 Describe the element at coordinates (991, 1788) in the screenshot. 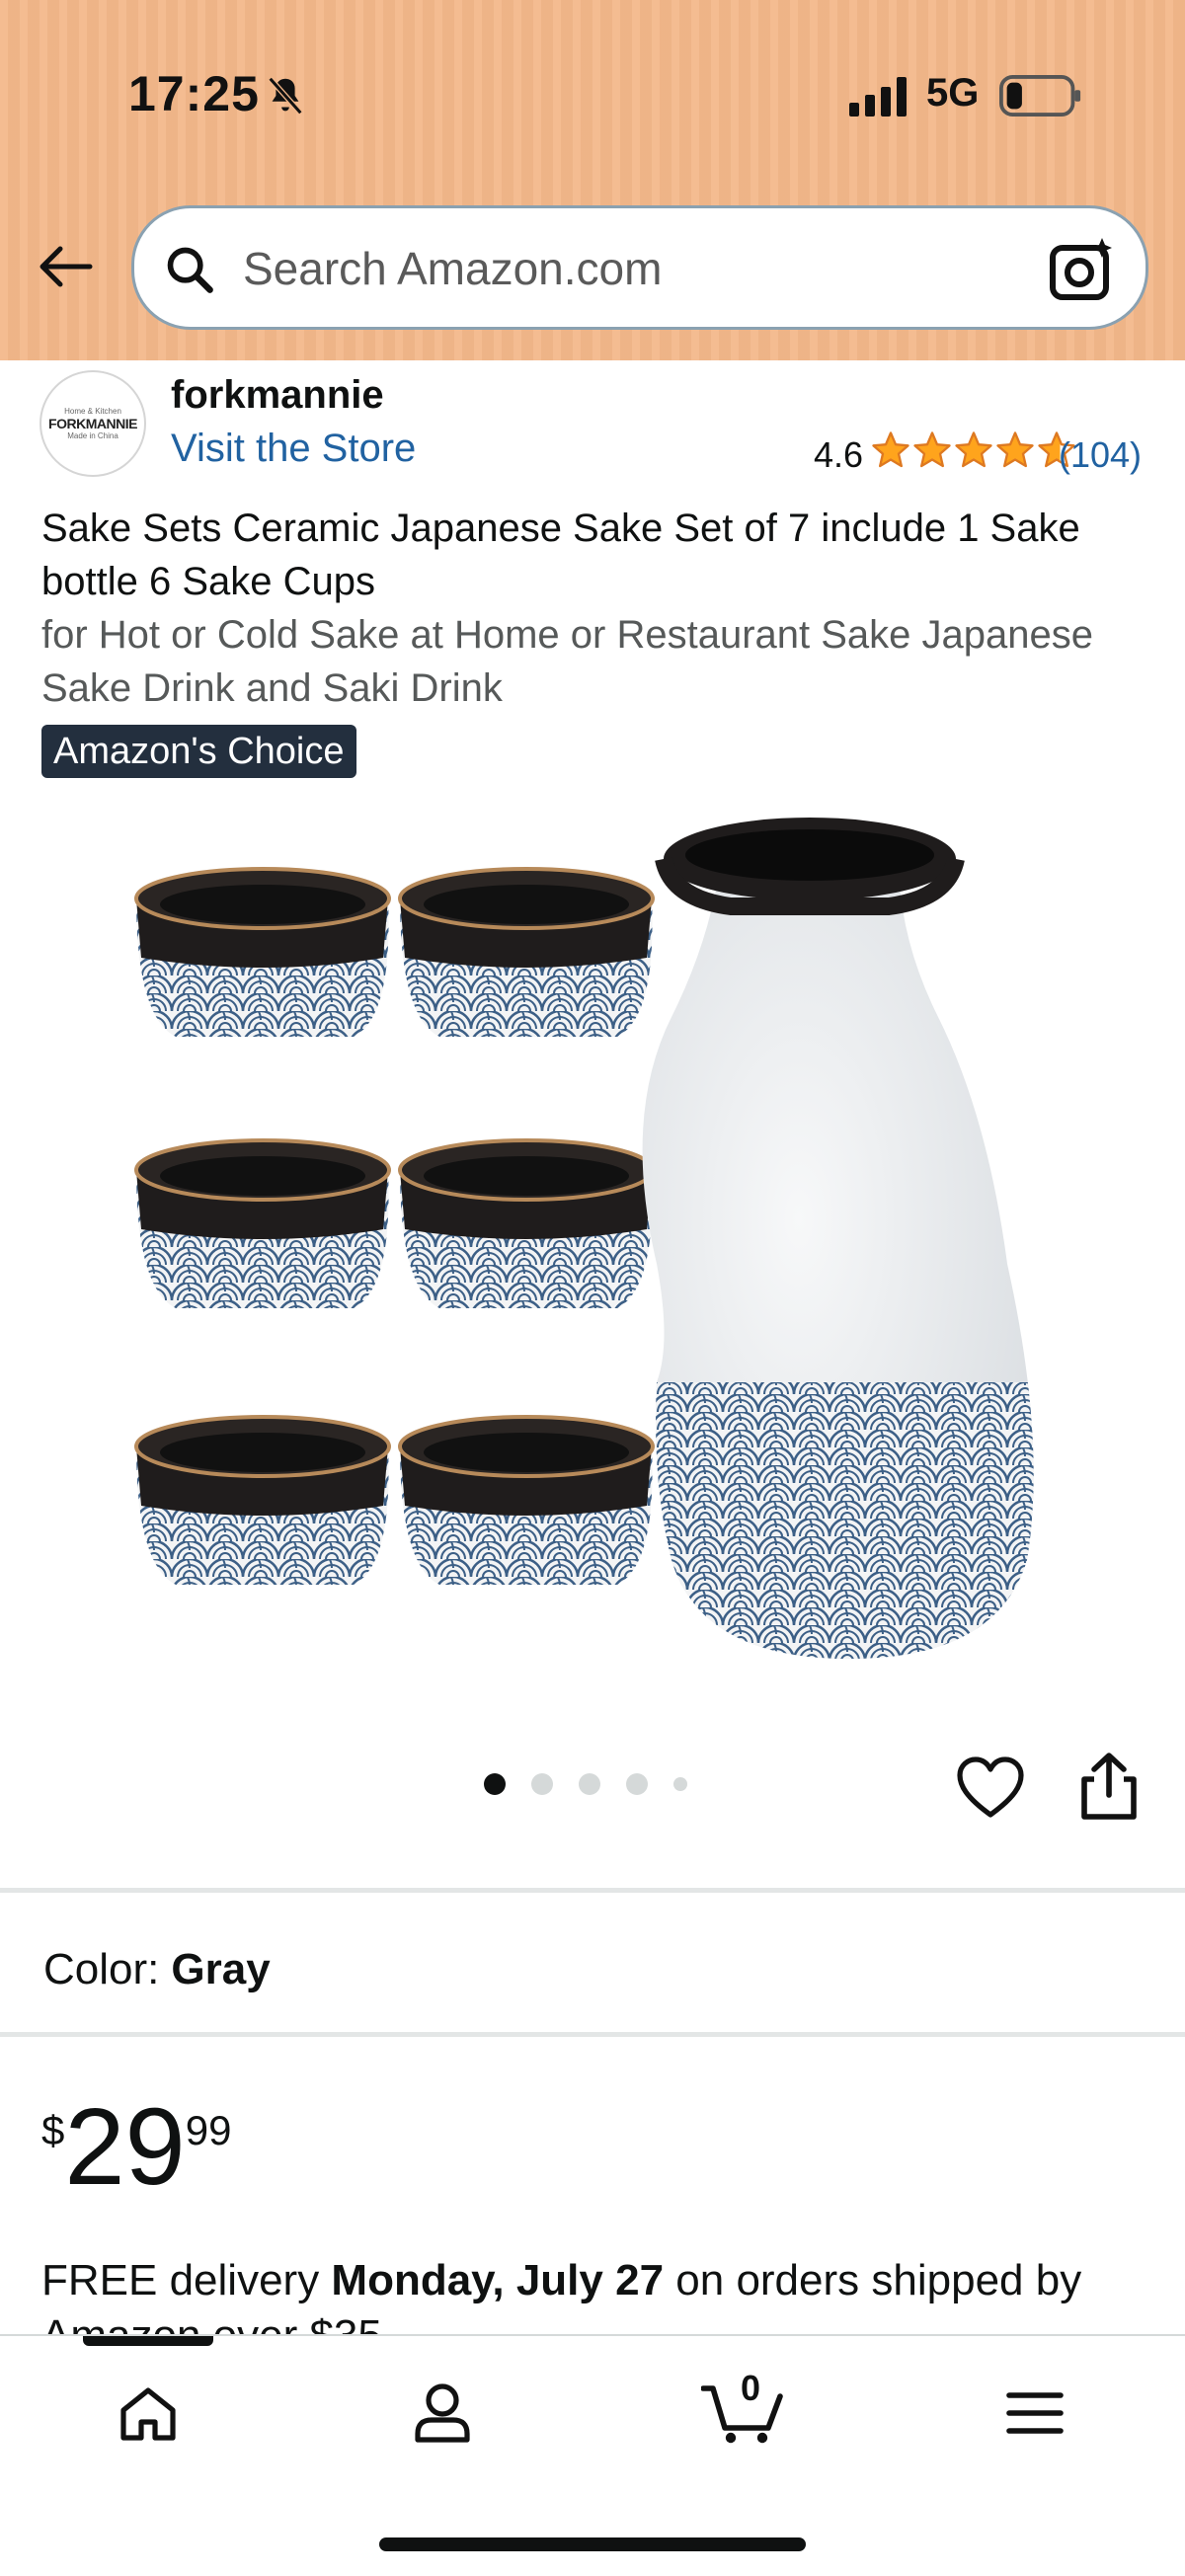

I see `heart-icon` at that location.